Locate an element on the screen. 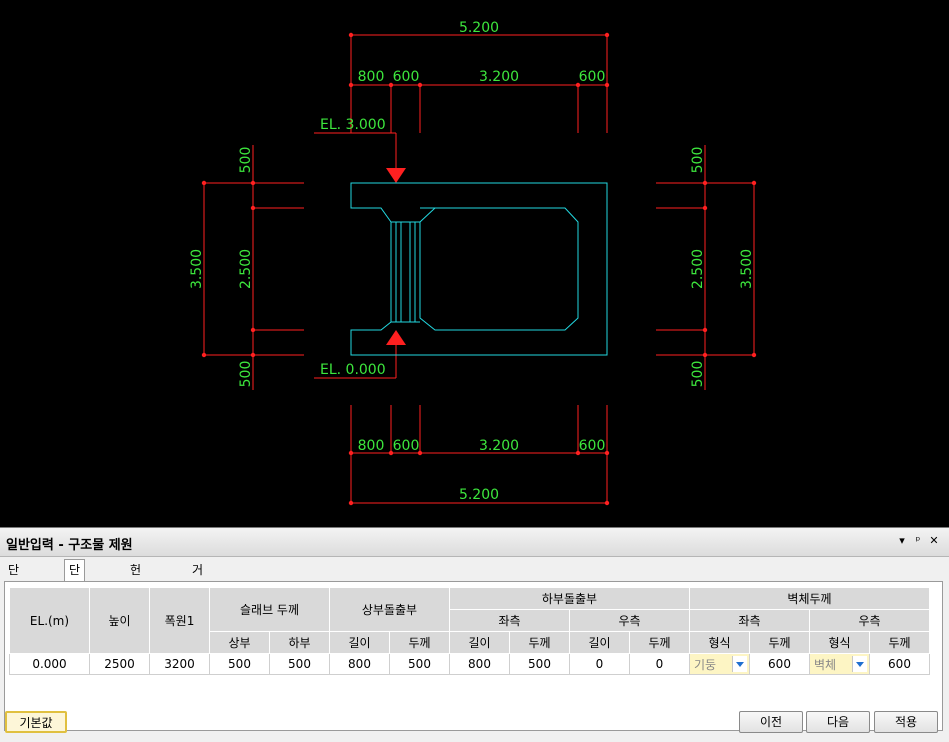 The image size is (949, 742). header-height: 높이 is located at coordinates (119, 620).